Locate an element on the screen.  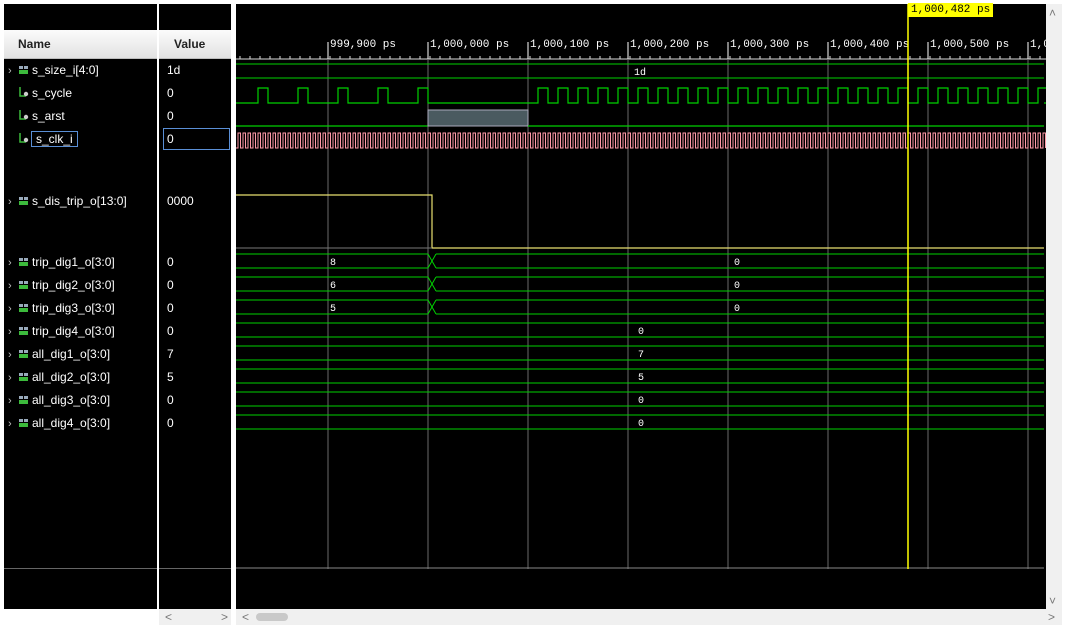
scroll-down-icon: ˅ is located at coordinates (1052, 601).